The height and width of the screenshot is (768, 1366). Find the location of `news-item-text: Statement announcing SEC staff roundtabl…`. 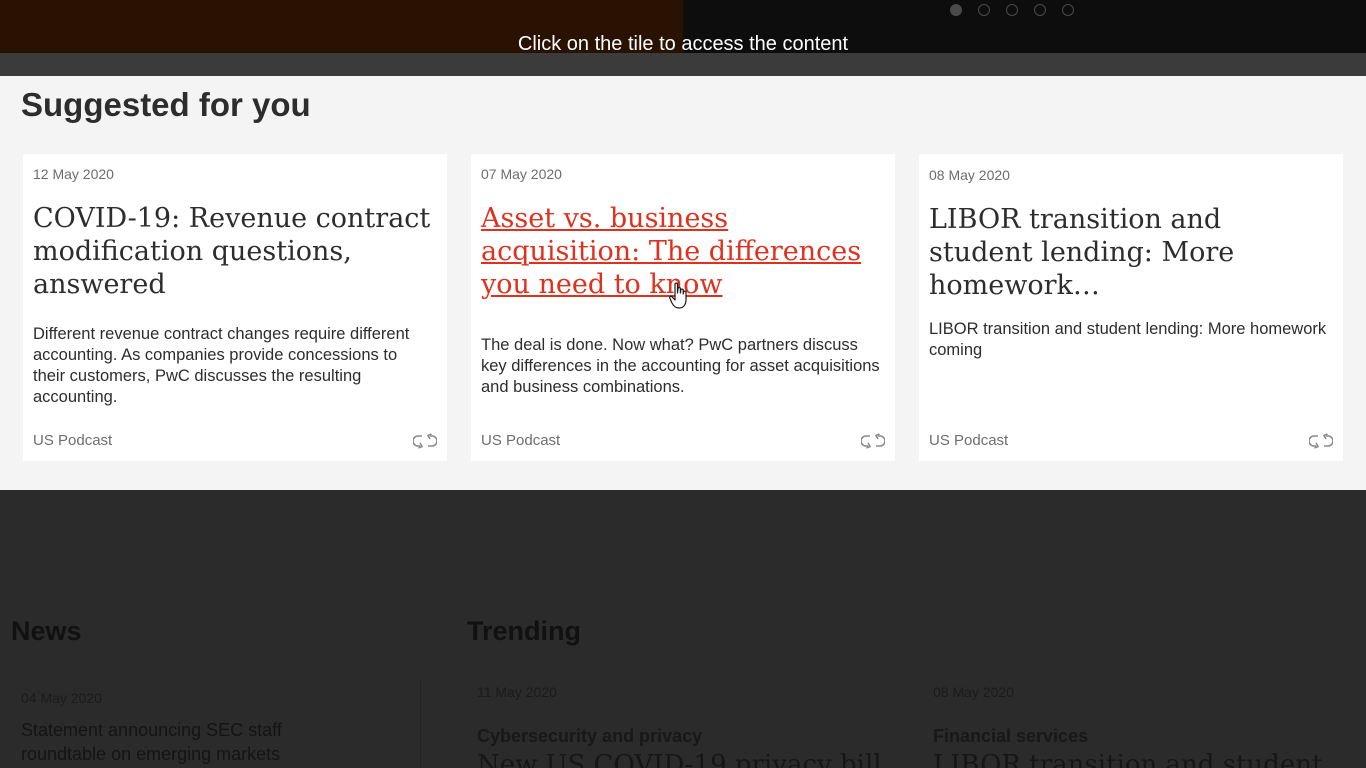

news-item-text: Statement announcing SEC staff roundtabl… is located at coordinates (181, 742).